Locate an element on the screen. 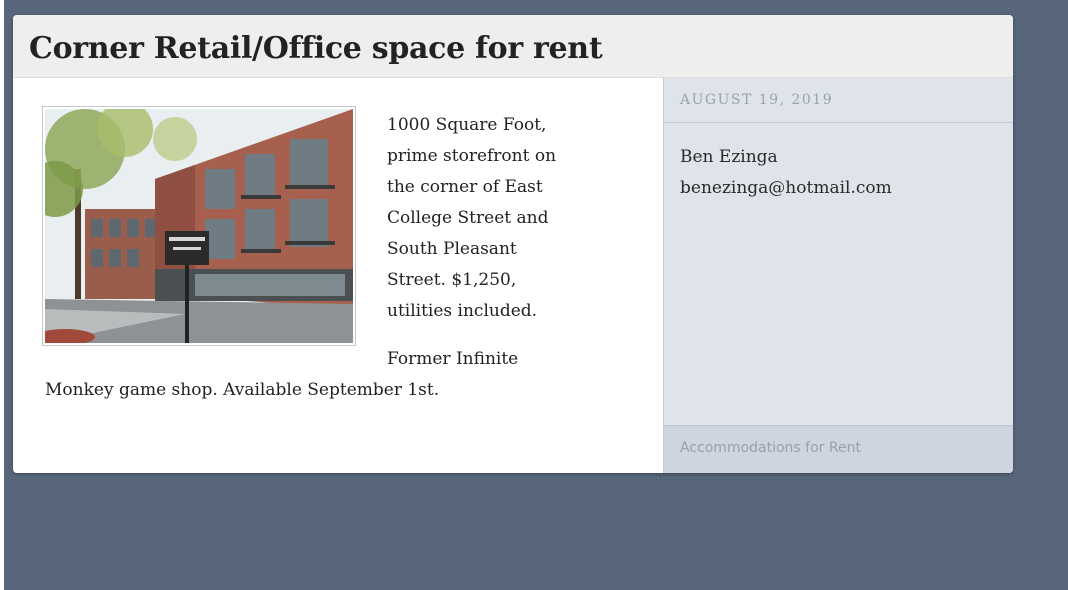 This screenshot has width=1068, height=590. listing-title: Corner Retail/Office space for rent is located at coordinates (316, 48).